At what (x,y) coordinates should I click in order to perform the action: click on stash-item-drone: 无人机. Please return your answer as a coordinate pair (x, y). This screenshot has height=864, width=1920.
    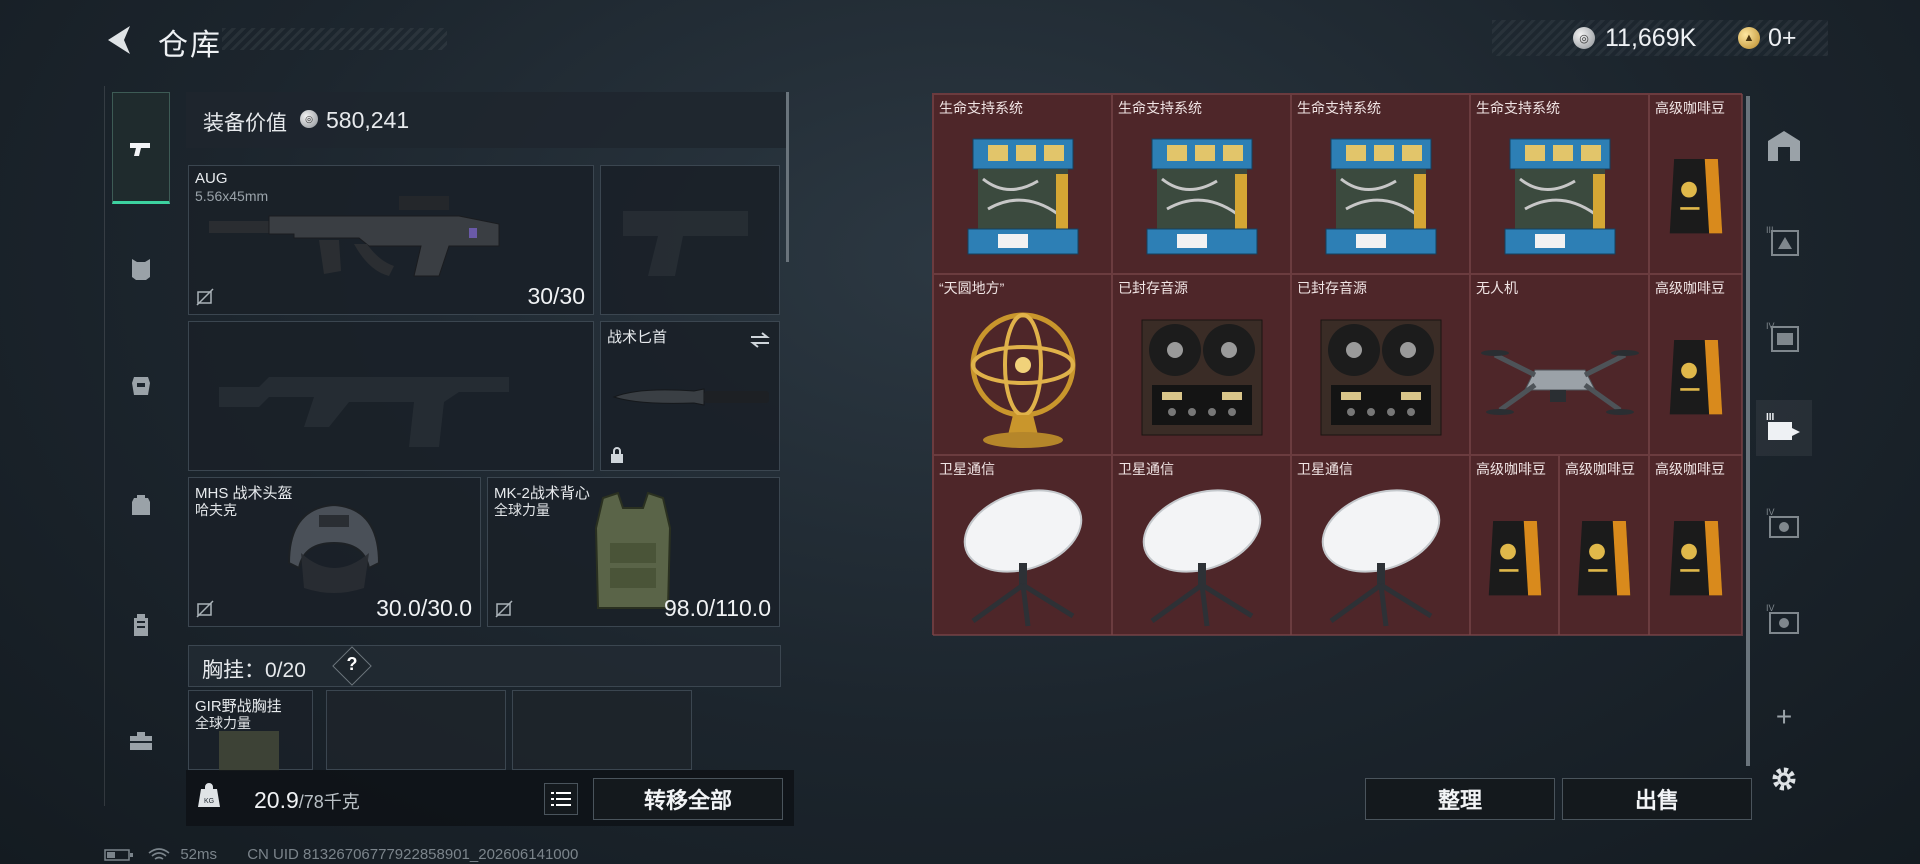
    Looking at the image, I should click on (1559, 364).